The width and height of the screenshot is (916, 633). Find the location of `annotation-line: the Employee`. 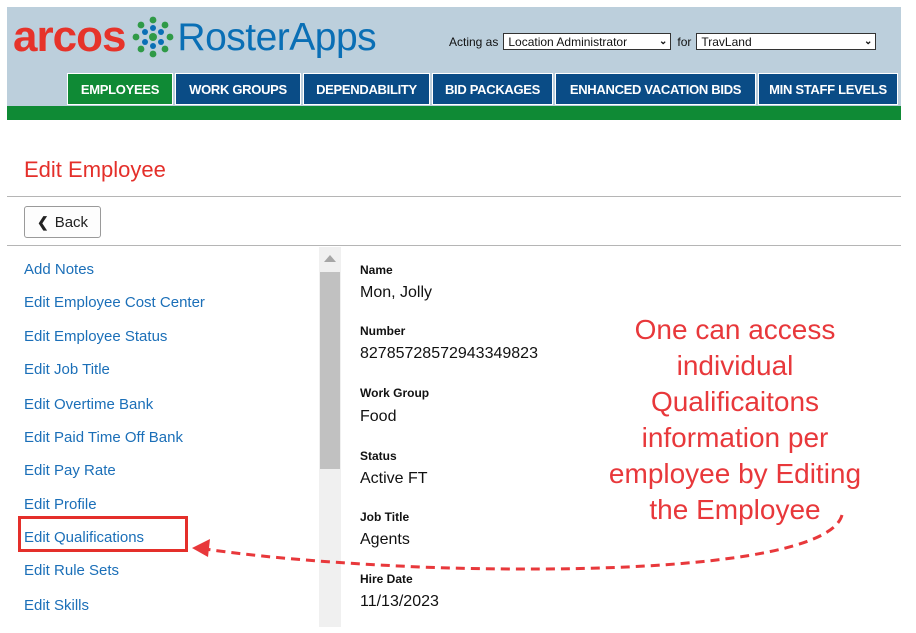

annotation-line: the Employee is located at coordinates (735, 509).